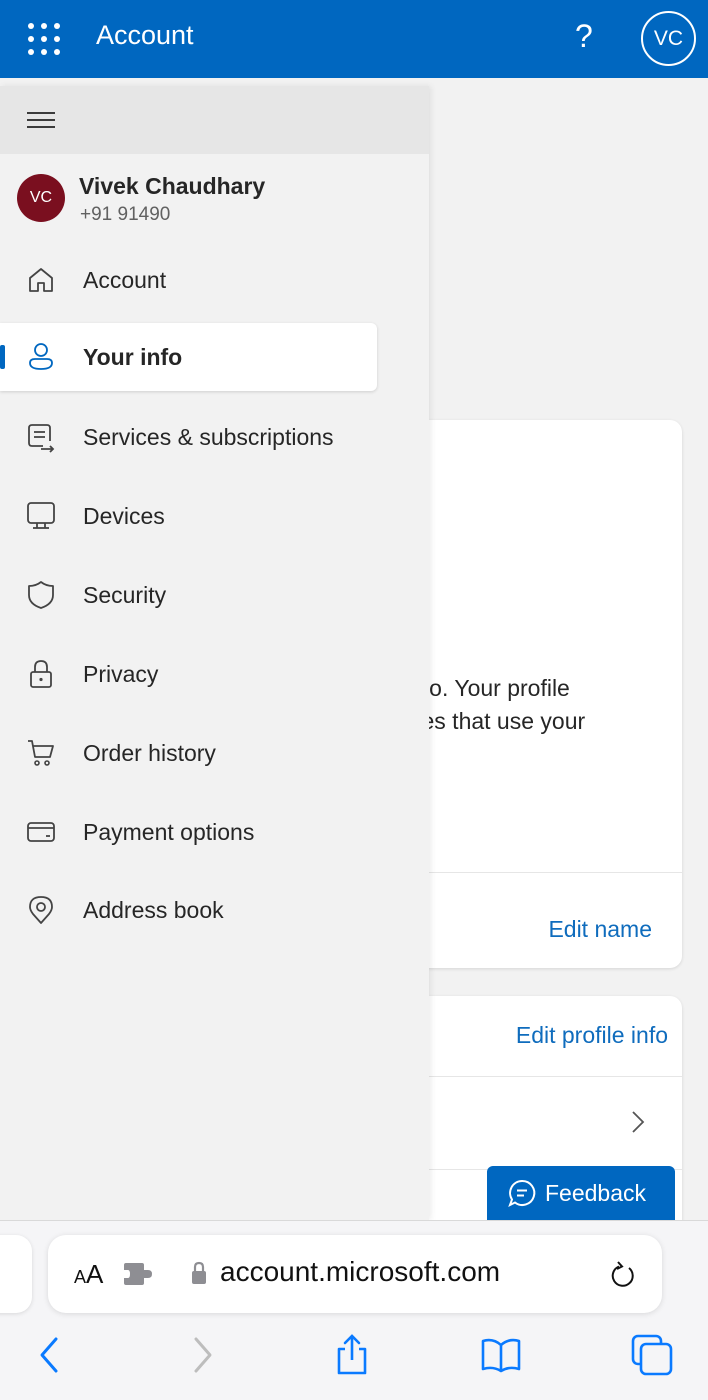 This screenshot has width=708, height=1400. What do you see at coordinates (188, 674) in the screenshot?
I see `sidebar-item-privacy: Privacy` at bounding box center [188, 674].